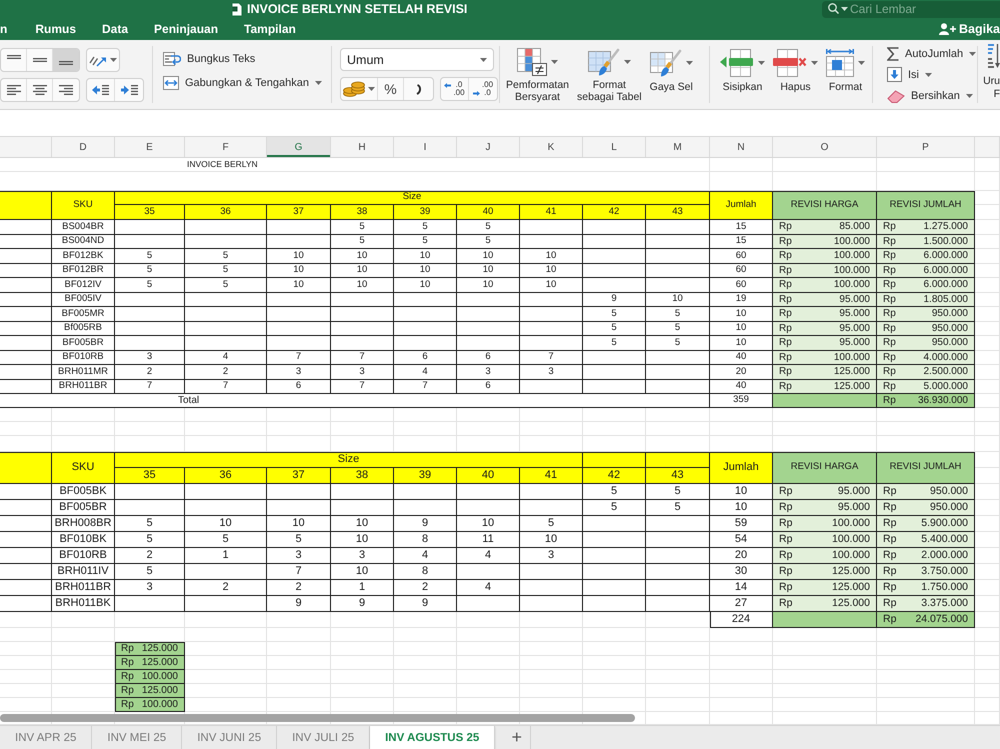 This screenshot has width=1000, height=749. Describe the element at coordinates (137, 737) in the screenshot. I see `sheet-tab: INV MEI 25` at that location.